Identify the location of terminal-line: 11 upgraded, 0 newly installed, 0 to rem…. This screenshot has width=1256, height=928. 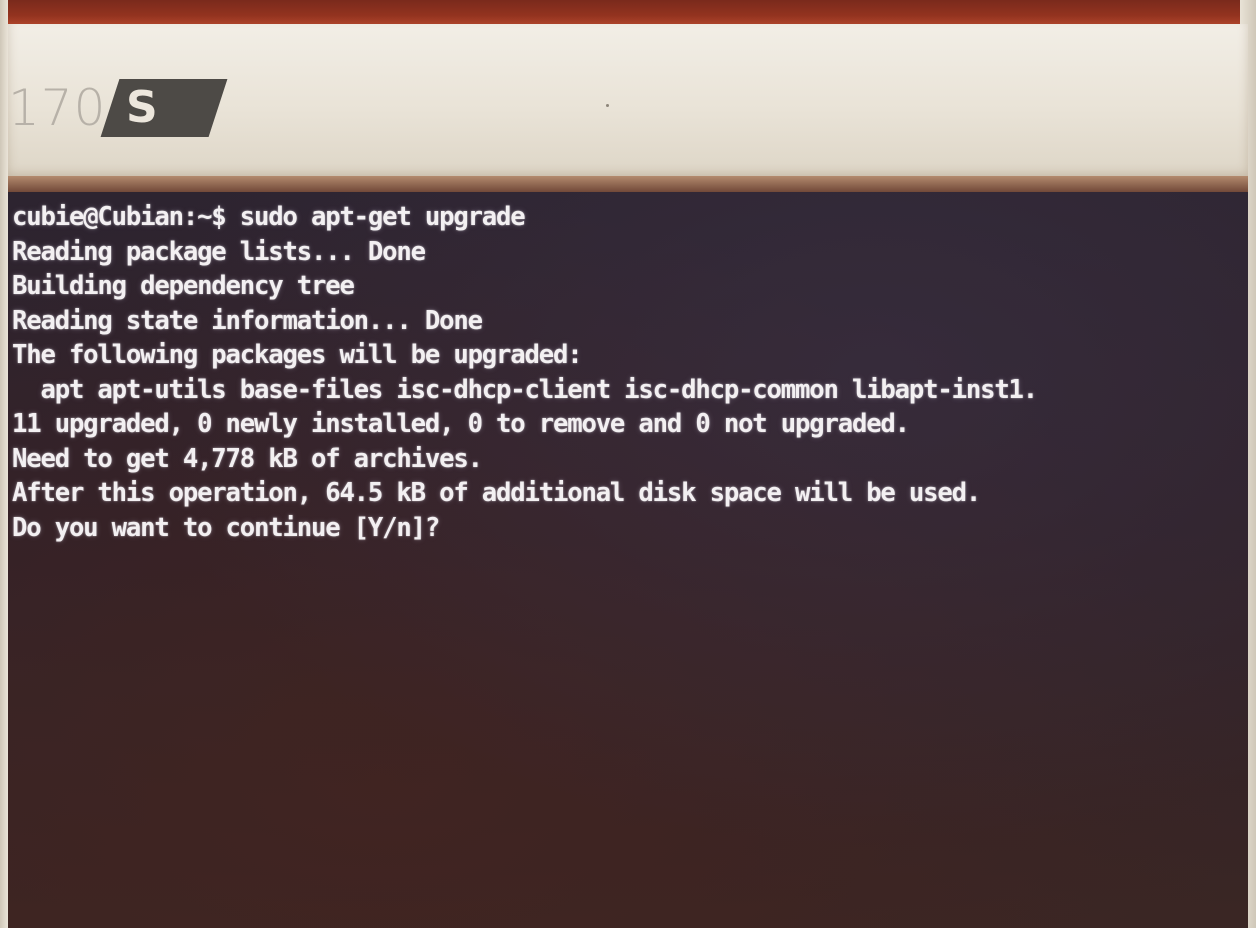
(461, 424).